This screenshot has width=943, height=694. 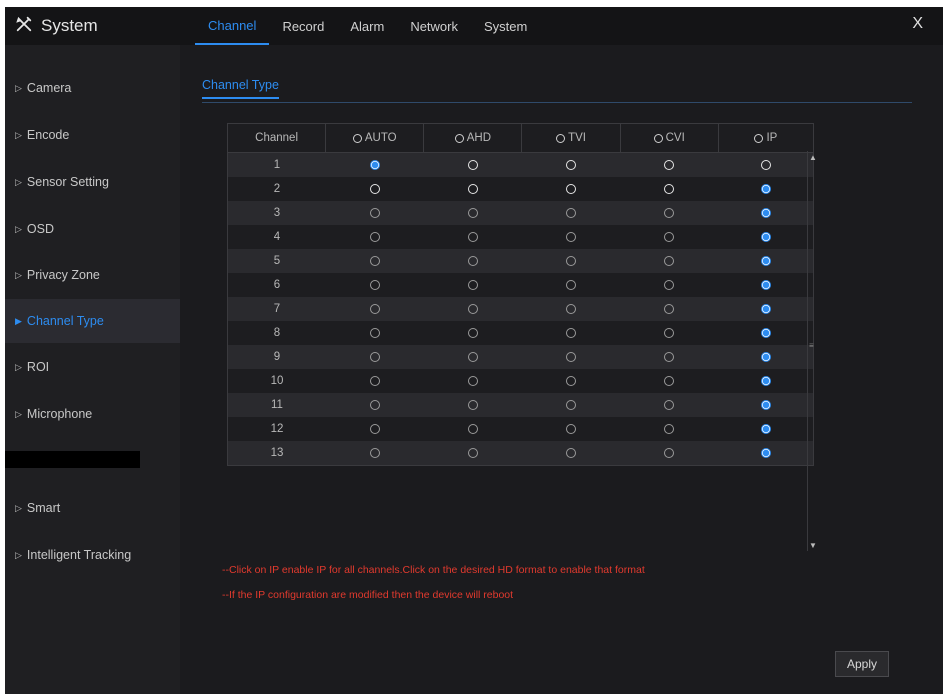 I want to click on sidebar-item-privacy-zone: ▷ Privacy Zone, so click(x=92, y=275).